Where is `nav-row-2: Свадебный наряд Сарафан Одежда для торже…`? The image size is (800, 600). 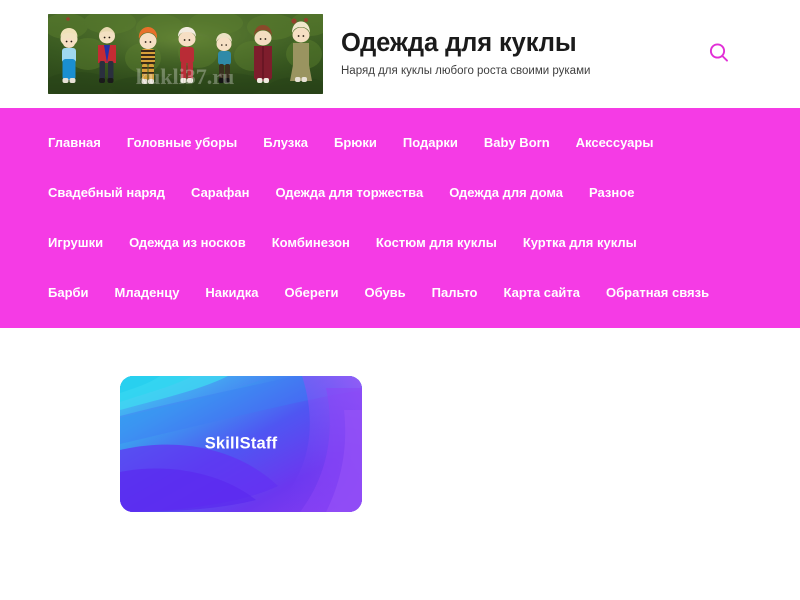
nav-row-2: Свадебный наряд Сарафан Одежда для торже… is located at coordinates (400, 192).